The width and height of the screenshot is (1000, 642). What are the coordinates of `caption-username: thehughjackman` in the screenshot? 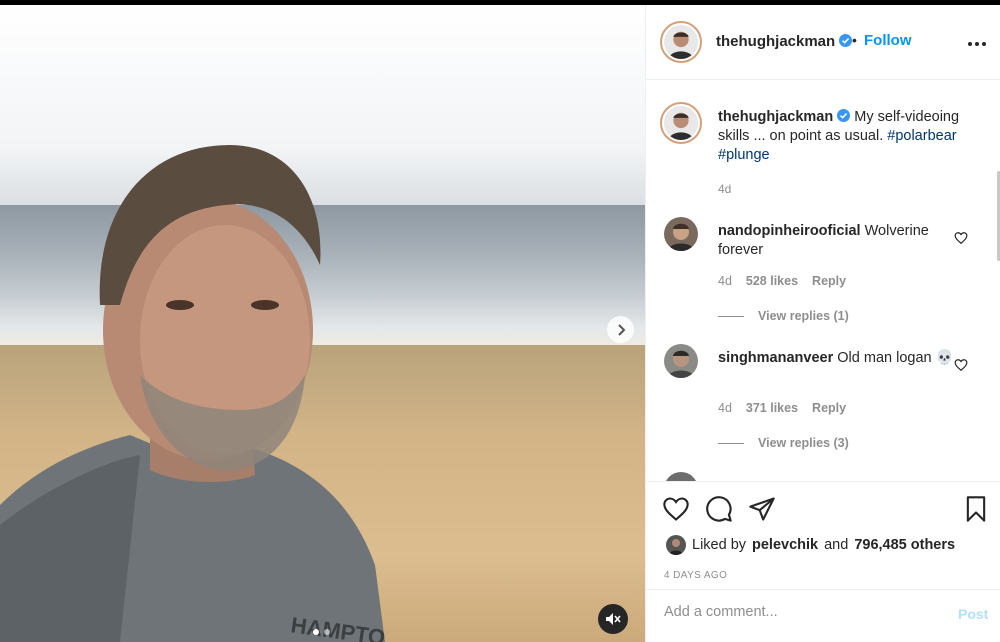 It's located at (775, 117).